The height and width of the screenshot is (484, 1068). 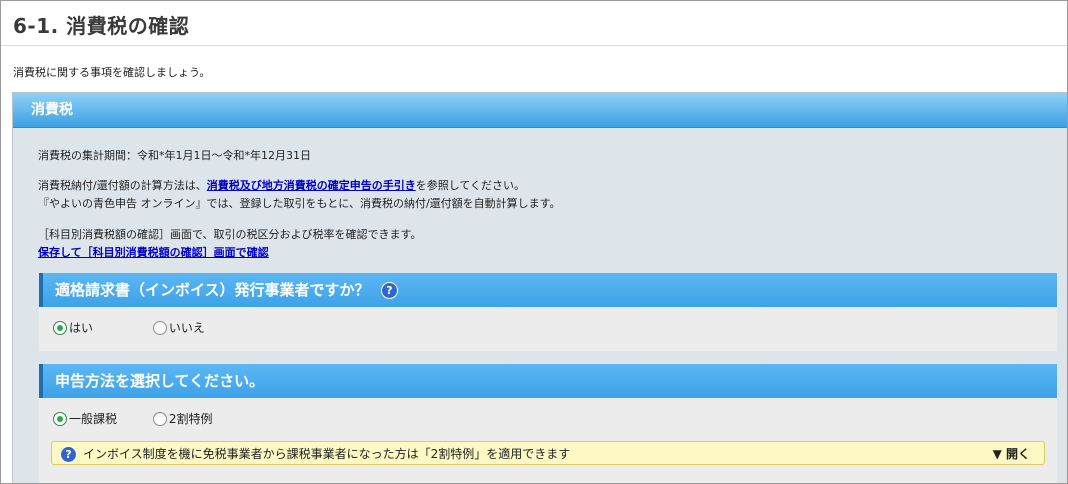 I want to click on invoice-section-title: 適格請求書（インボイス）発行事業者ですか？, so click(x=212, y=290).